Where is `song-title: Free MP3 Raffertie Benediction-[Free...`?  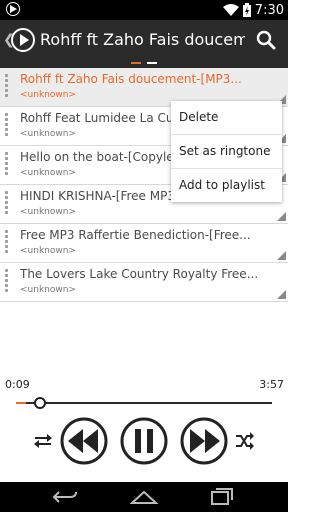
song-title: Free MP3 Raffertie Benediction-[Free... is located at coordinates (135, 235).